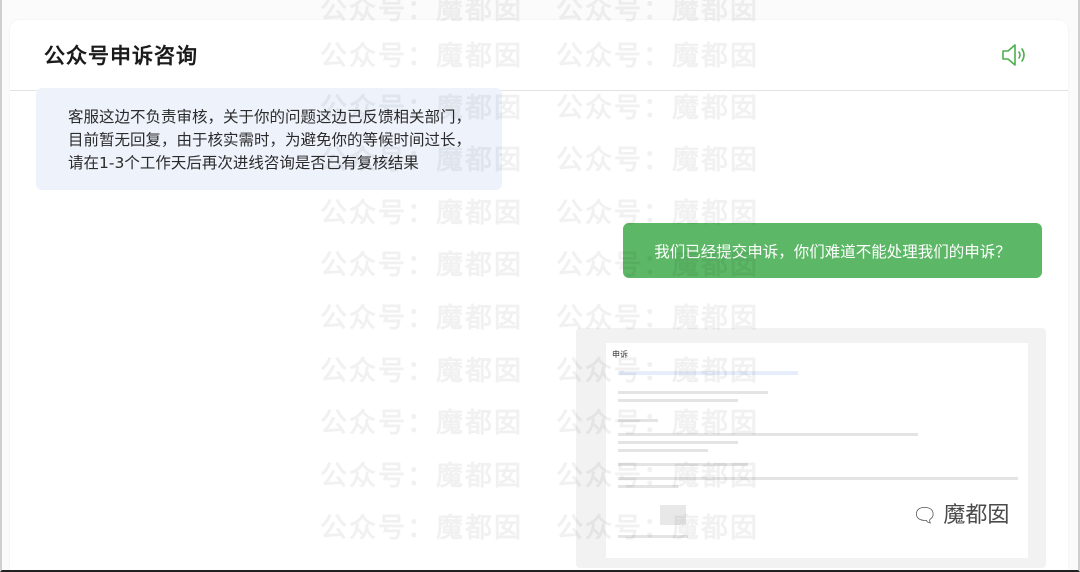 The image size is (1080, 572). I want to click on chat-header: 公众号申诉咨询, so click(539, 55).